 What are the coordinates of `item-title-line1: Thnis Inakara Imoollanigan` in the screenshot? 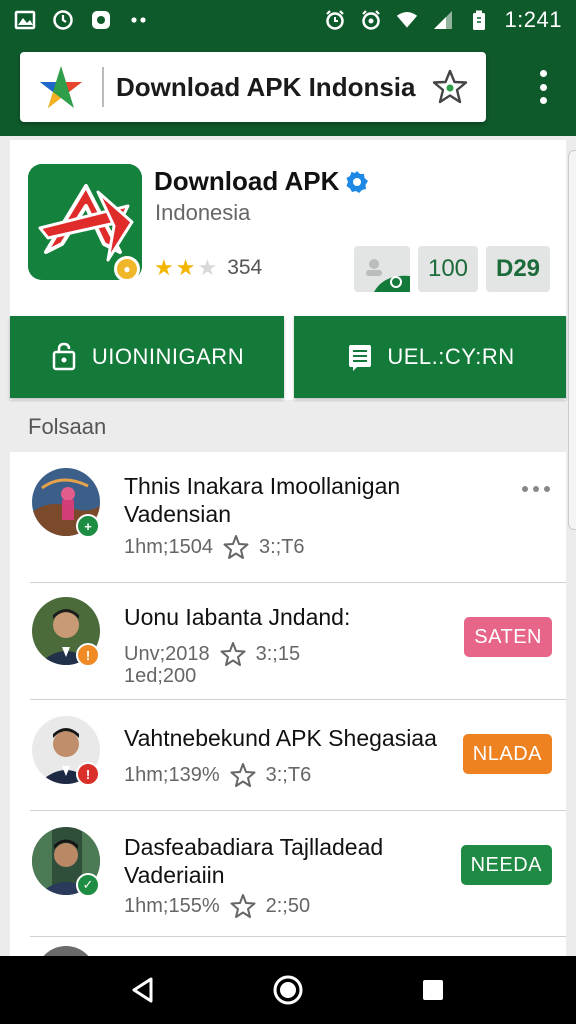 It's located at (262, 486).